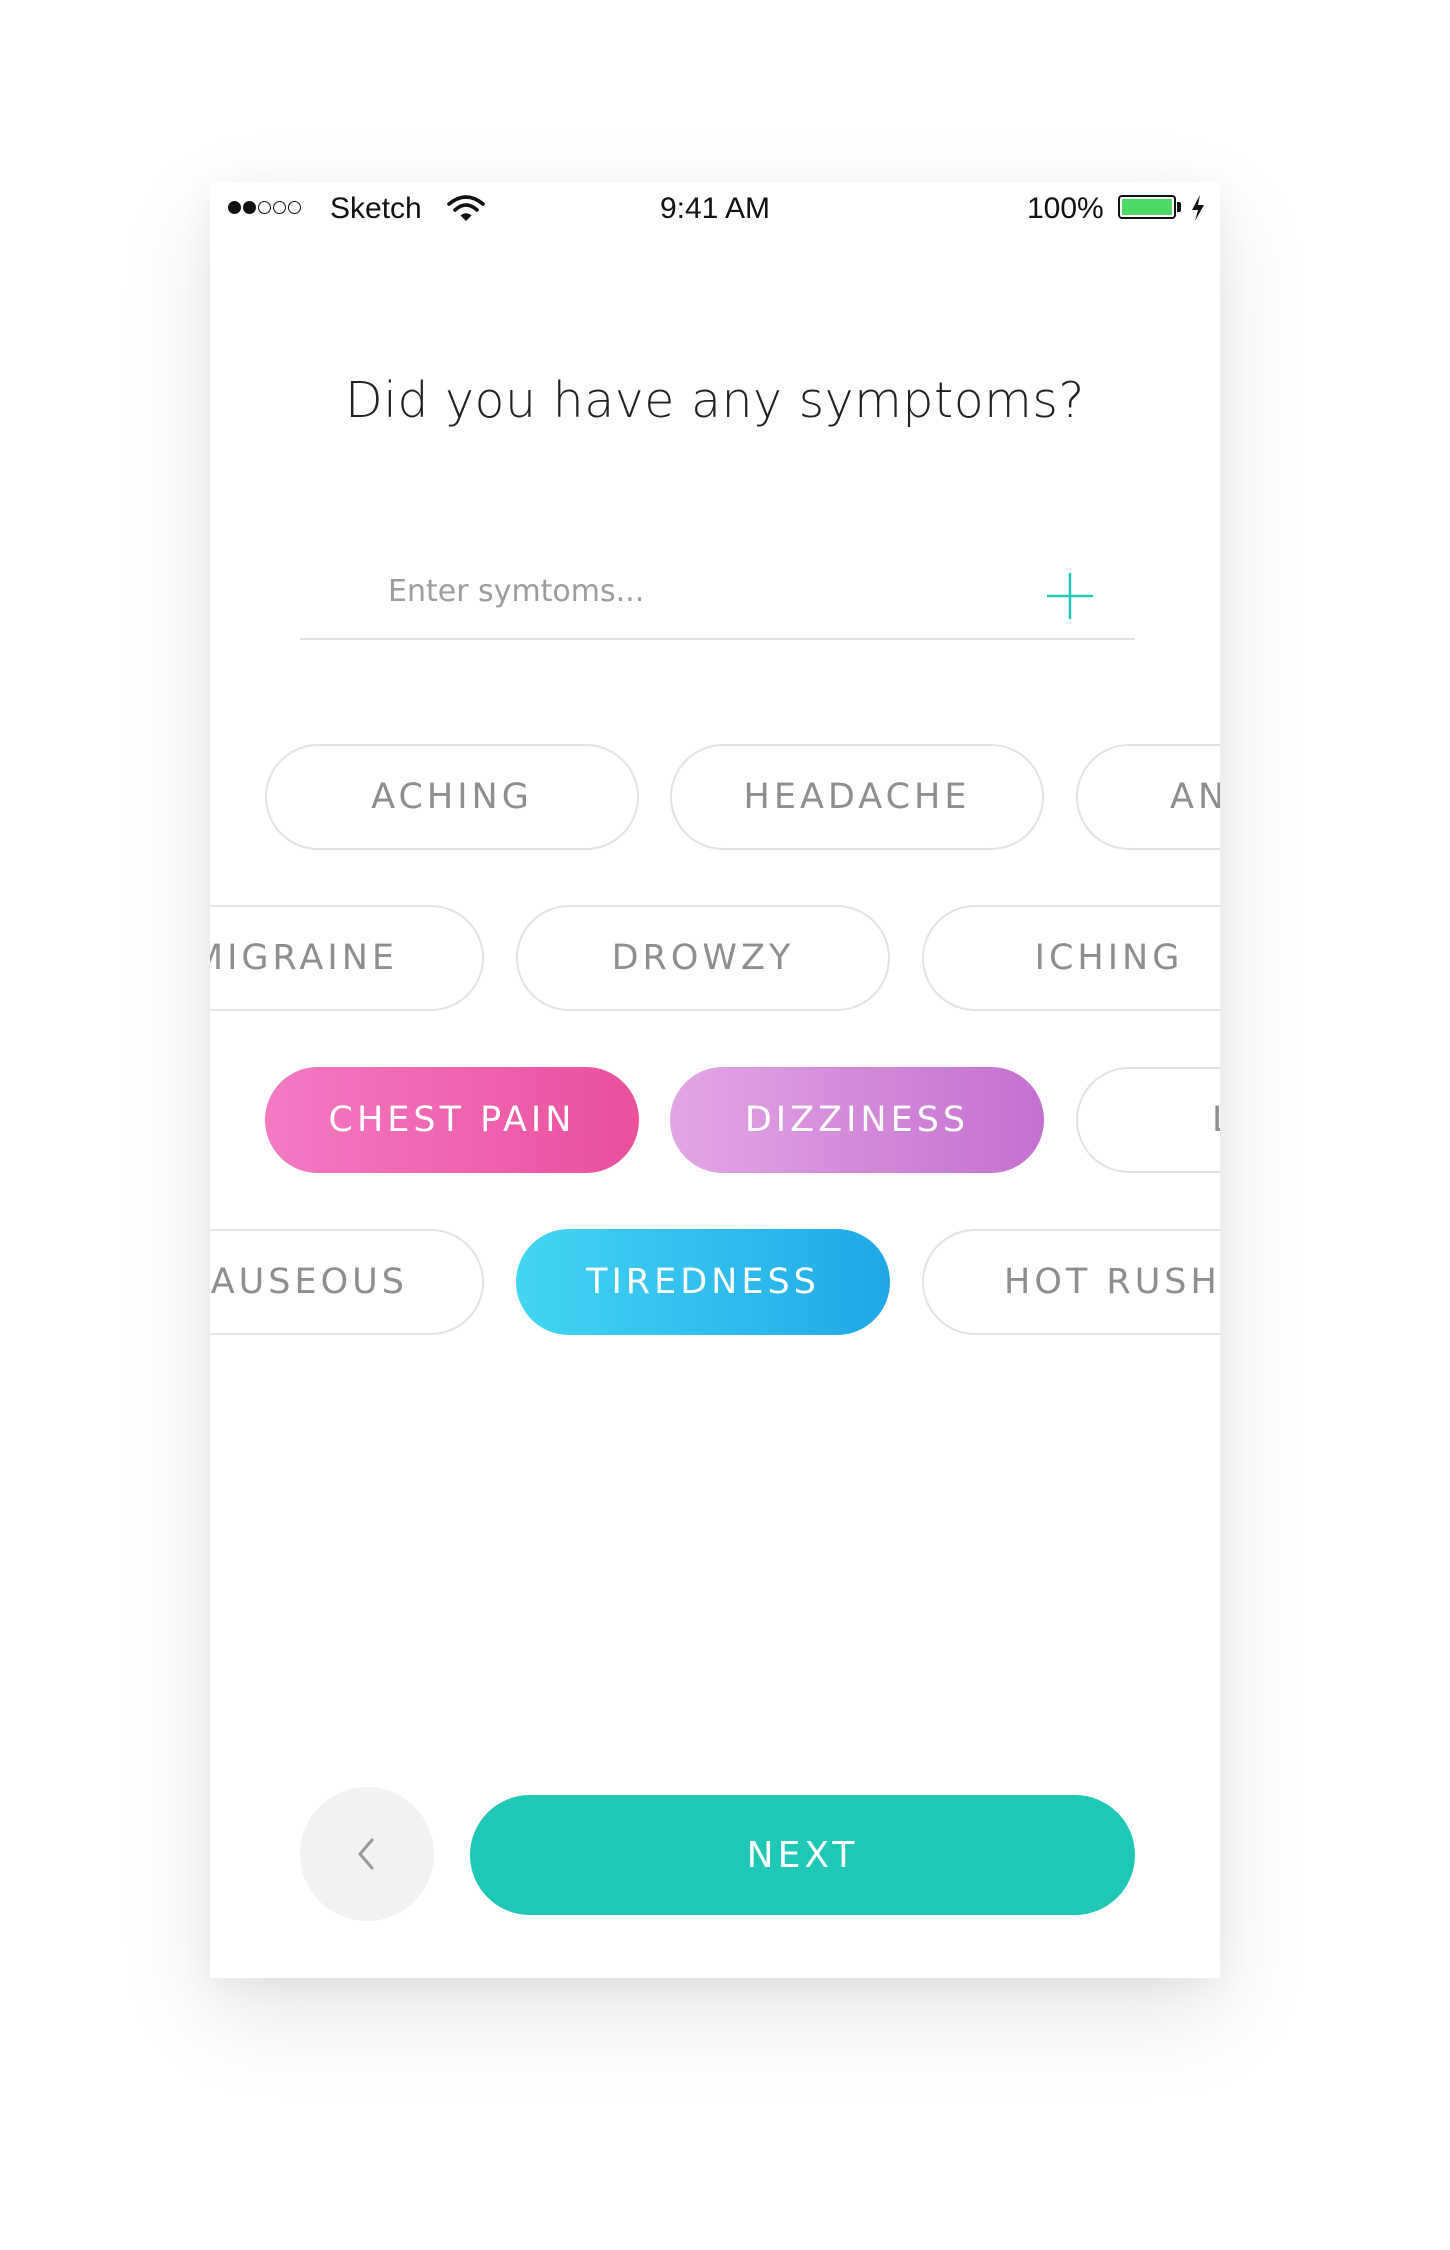 This screenshot has height=2250, width=1450. I want to click on symptom-chip-dizziness: DIZZINESS, so click(857, 1120).